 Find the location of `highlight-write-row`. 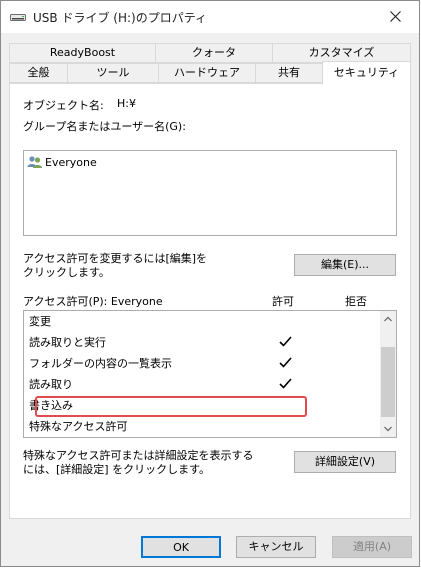

highlight-write-row is located at coordinates (171, 406).